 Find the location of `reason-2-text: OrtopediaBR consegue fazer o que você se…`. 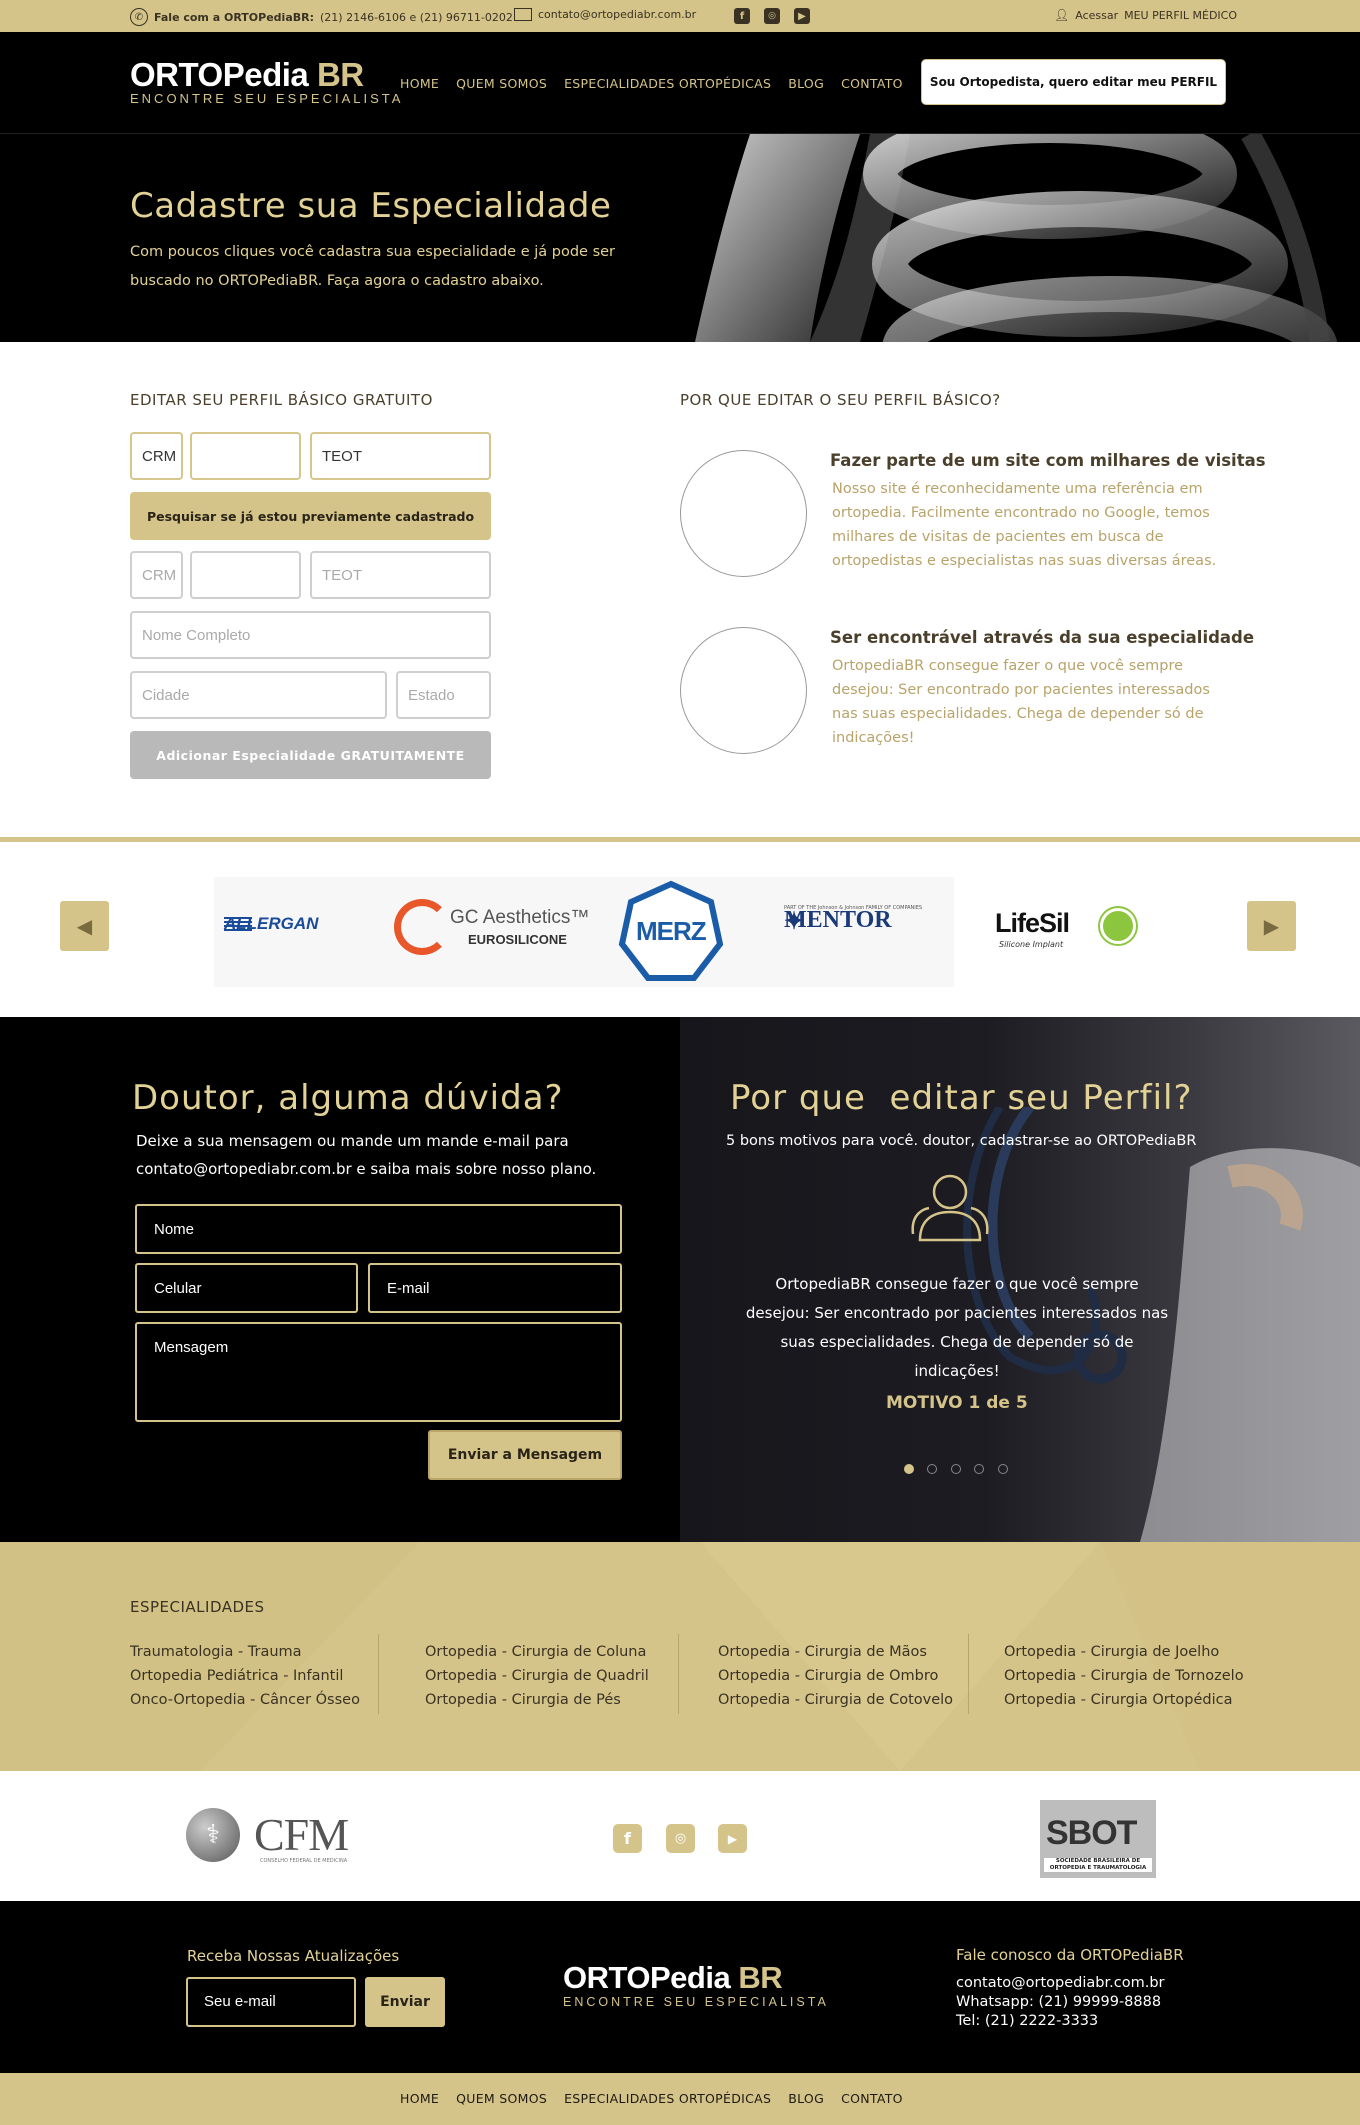

reason-2-text: OrtopediaBR consegue fazer o que você se… is located at coordinates (1021, 702).